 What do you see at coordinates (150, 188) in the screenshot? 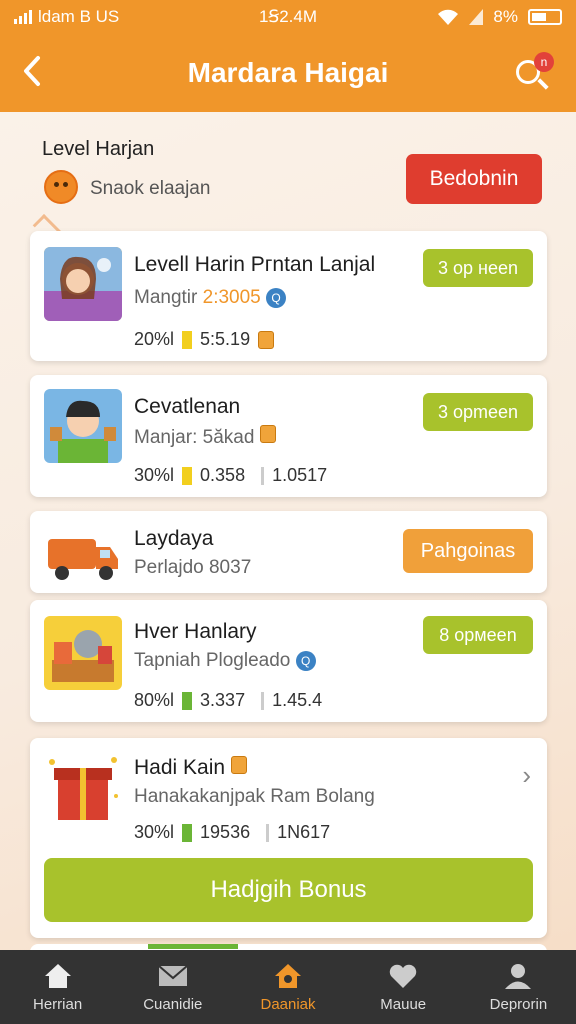
I see `level-subtitle: Snaok elaajan` at bounding box center [150, 188].